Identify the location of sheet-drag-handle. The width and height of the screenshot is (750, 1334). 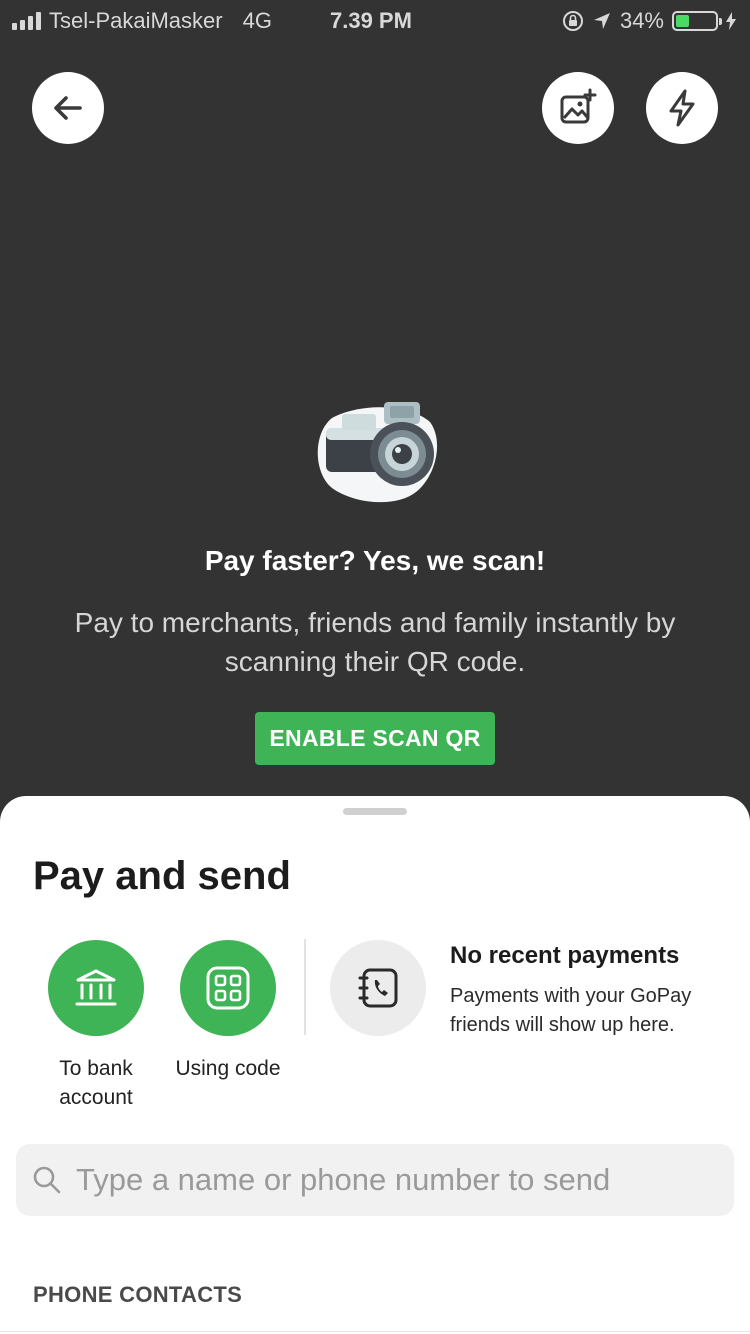
(375, 811).